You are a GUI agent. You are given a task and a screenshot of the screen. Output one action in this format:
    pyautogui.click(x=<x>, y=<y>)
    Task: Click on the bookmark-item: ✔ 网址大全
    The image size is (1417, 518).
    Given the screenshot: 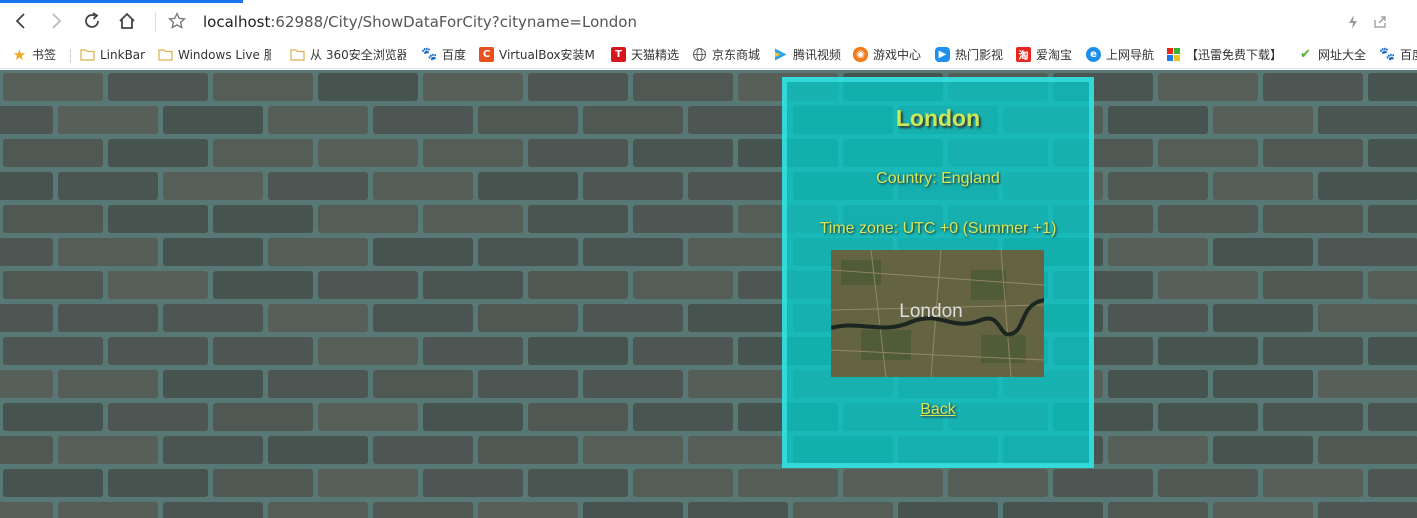 What is the action you would take?
    pyautogui.click(x=1332, y=54)
    